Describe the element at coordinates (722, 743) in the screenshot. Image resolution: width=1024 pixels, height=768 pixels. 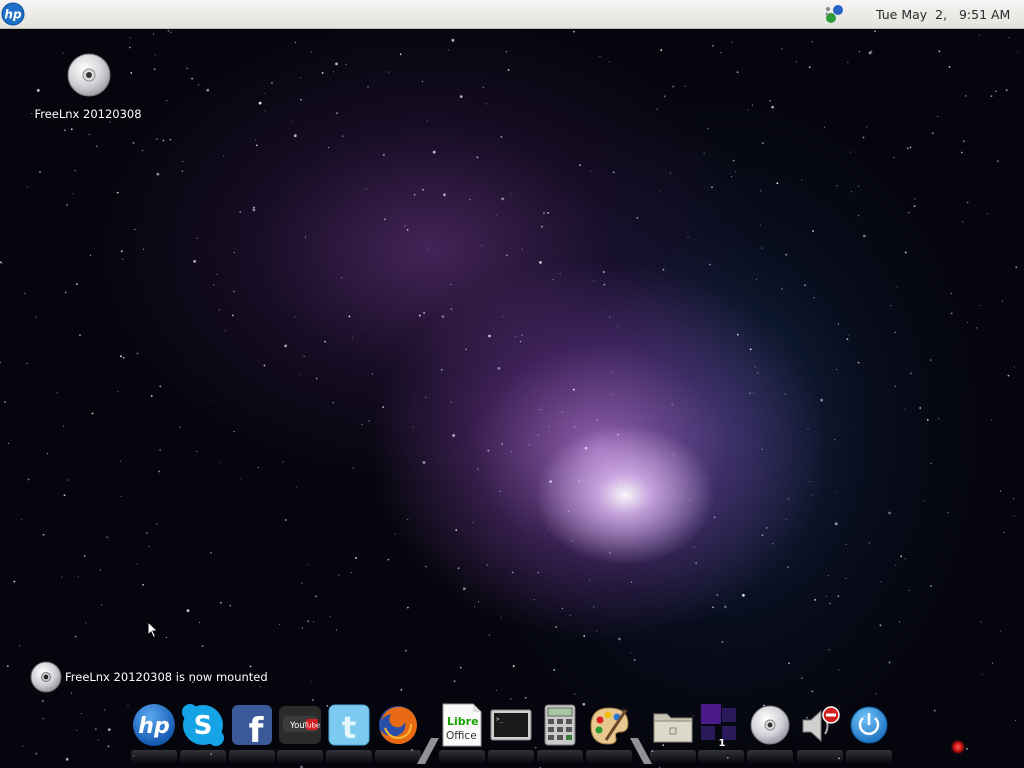
I see `svg-text: 1` at that location.